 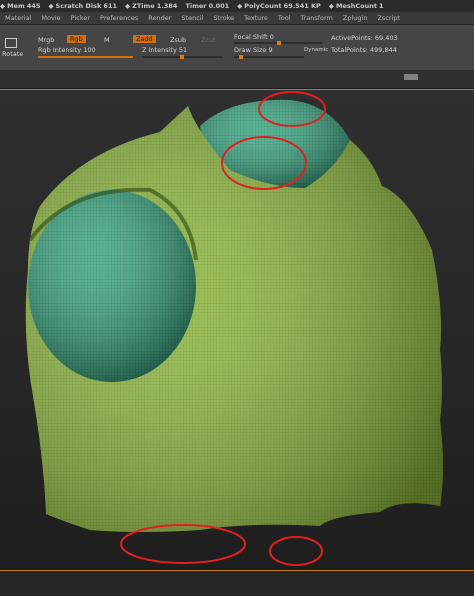 What do you see at coordinates (183, 50) in the screenshot?
I see `z-intensity-value: 51` at bounding box center [183, 50].